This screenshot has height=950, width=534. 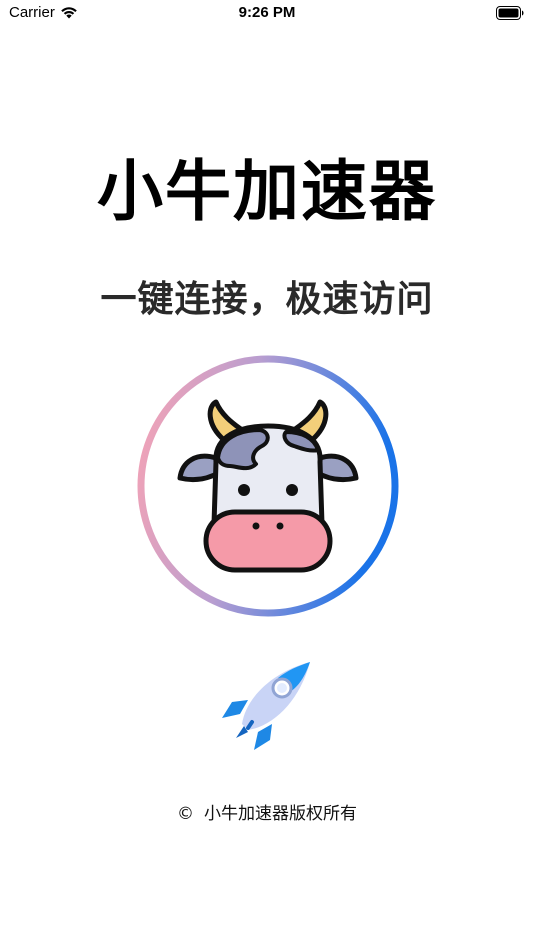 I want to click on status-time: 9:26 PM, so click(x=267, y=12).